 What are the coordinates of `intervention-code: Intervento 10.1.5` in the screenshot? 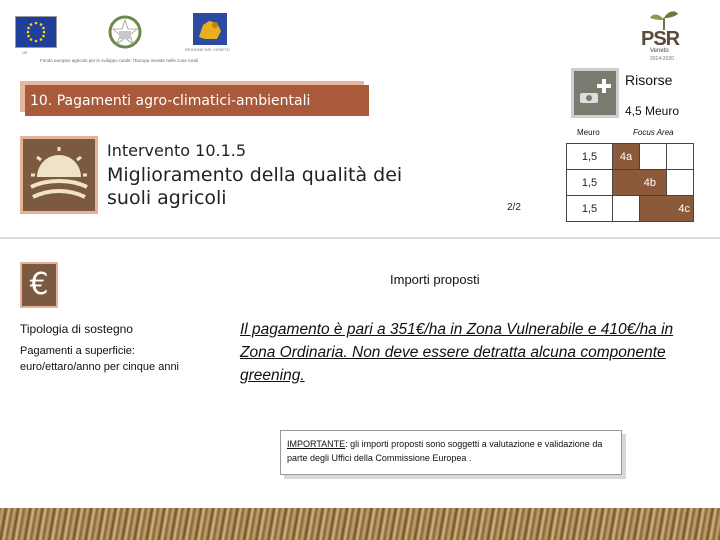 It's located at (177, 150).